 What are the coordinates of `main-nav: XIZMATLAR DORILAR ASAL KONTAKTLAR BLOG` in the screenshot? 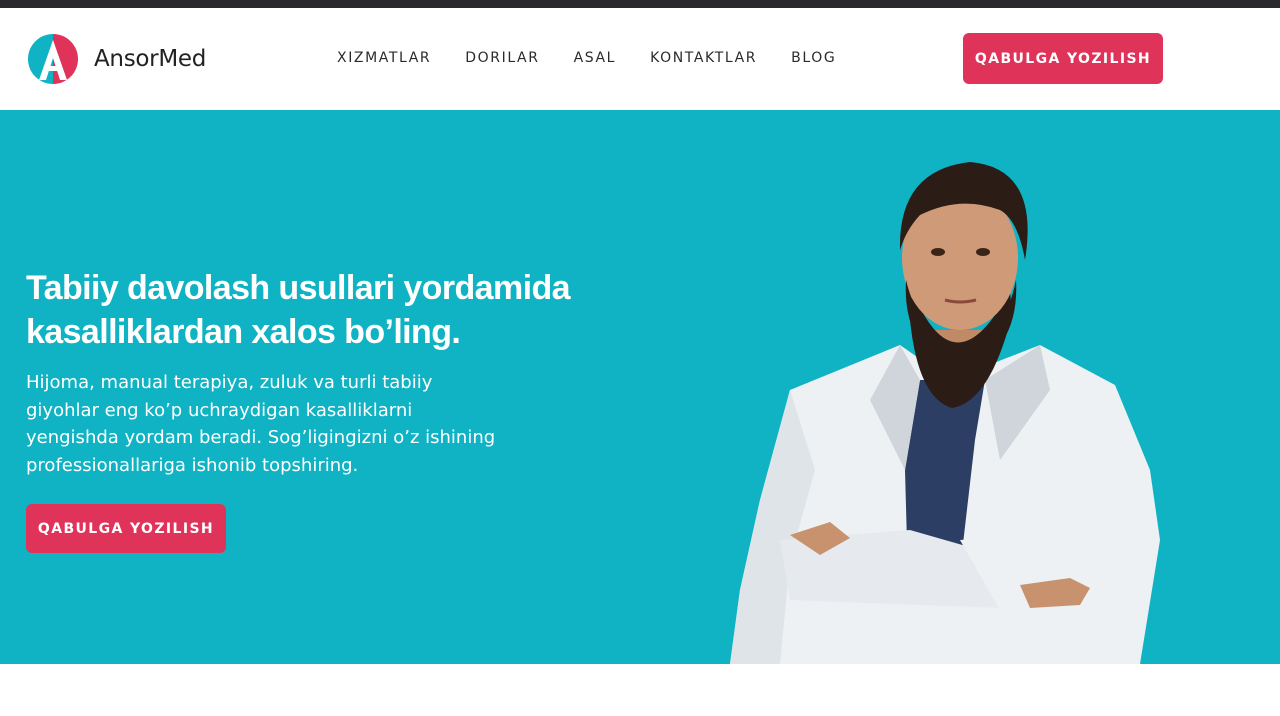 It's located at (603, 58).